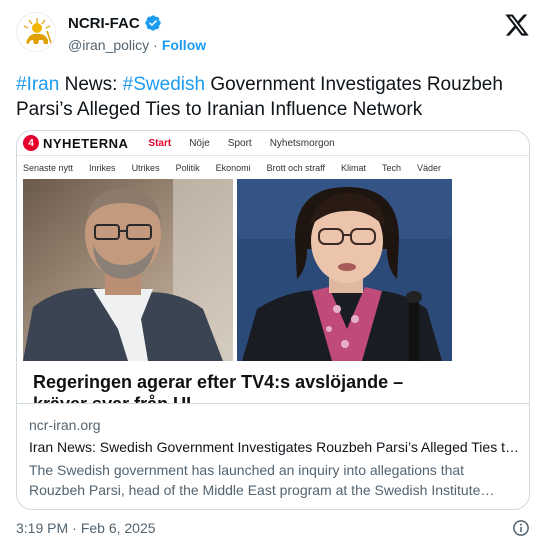 Image resolution: width=546 pixels, height=548 pixels. What do you see at coordinates (145, 168) in the screenshot?
I see `sub-nav-item: Utrikes` at bounding box center [145, 168].